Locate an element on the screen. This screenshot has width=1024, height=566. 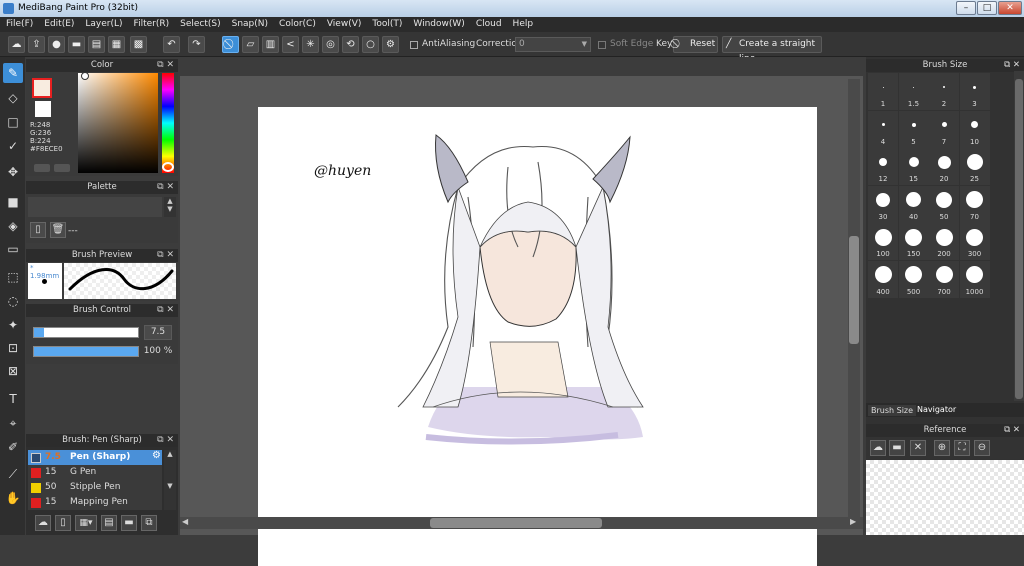
folder-icon: ▬ is located at coordinates (129, 523).